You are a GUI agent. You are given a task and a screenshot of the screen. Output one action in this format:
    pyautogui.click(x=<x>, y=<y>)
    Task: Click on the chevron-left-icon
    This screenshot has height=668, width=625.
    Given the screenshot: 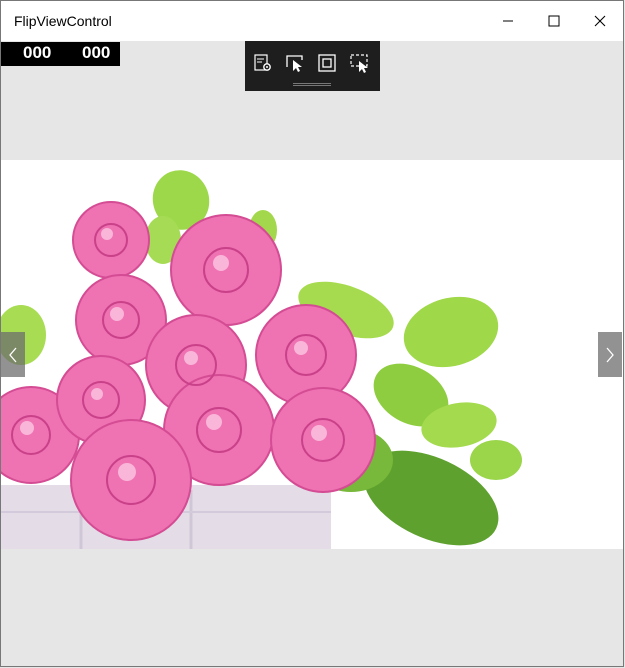 What is the action you would take?
    pyautogui.click(x=13, y=354)
    